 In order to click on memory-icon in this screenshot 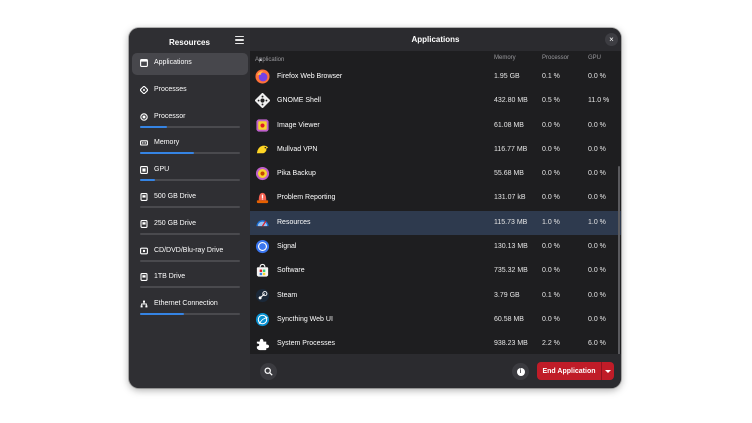, I will do `click(144, 143)`.